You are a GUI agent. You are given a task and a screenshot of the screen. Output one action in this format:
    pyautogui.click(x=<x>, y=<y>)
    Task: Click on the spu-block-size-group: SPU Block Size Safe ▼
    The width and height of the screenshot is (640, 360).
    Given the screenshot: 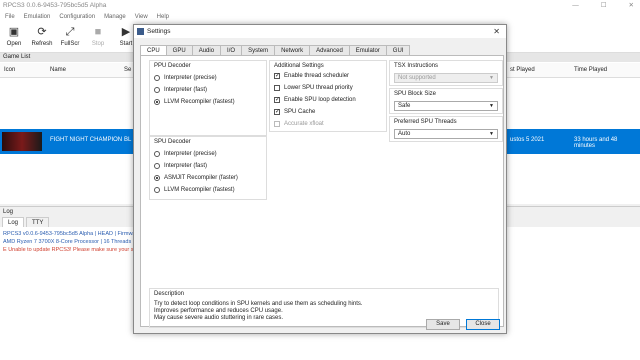 What is the action you would take?
    pyautogui.click(x=446, y=101)
    